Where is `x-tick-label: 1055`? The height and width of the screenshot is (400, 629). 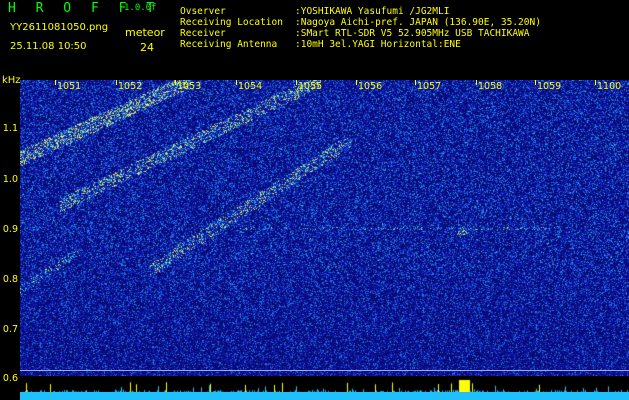 x-tick-label: 1055 is located at coordinates (310, 86).